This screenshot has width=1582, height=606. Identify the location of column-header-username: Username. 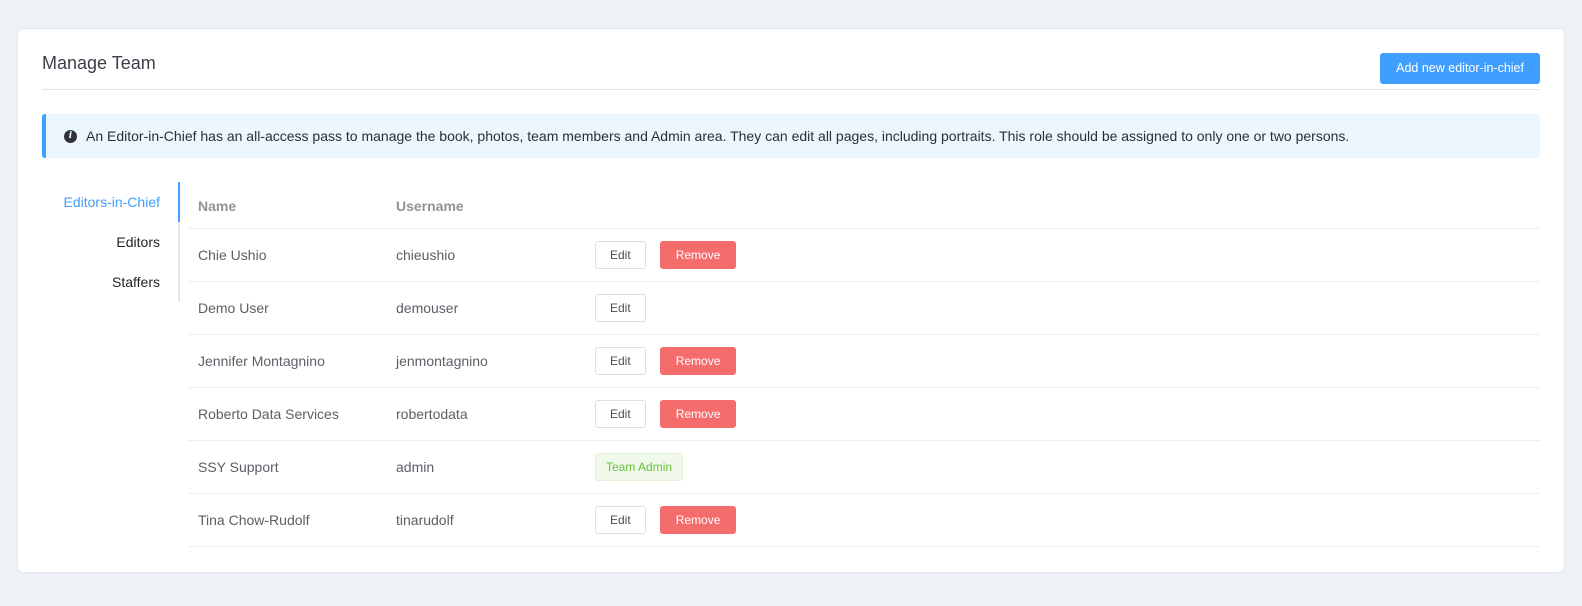
(430, 206).